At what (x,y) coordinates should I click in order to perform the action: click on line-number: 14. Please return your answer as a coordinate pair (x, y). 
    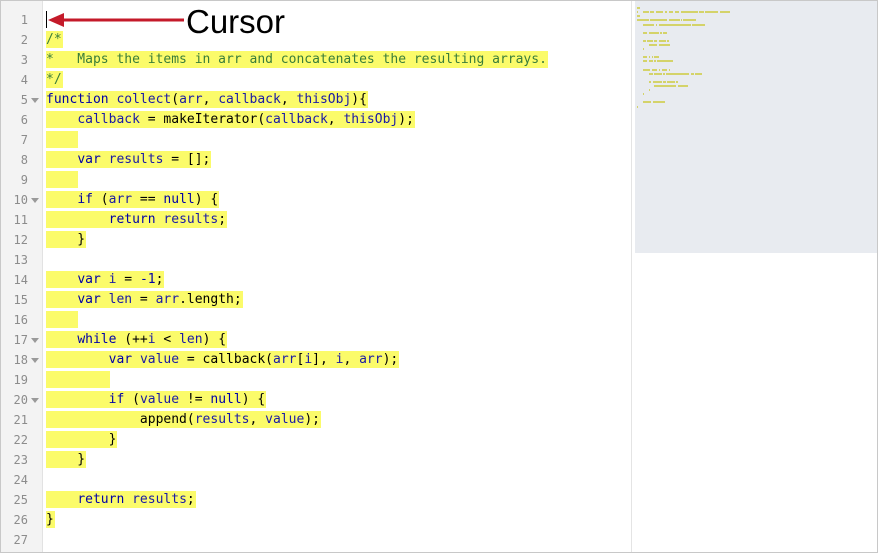
    Looking at the image, I should click on (20, 280).